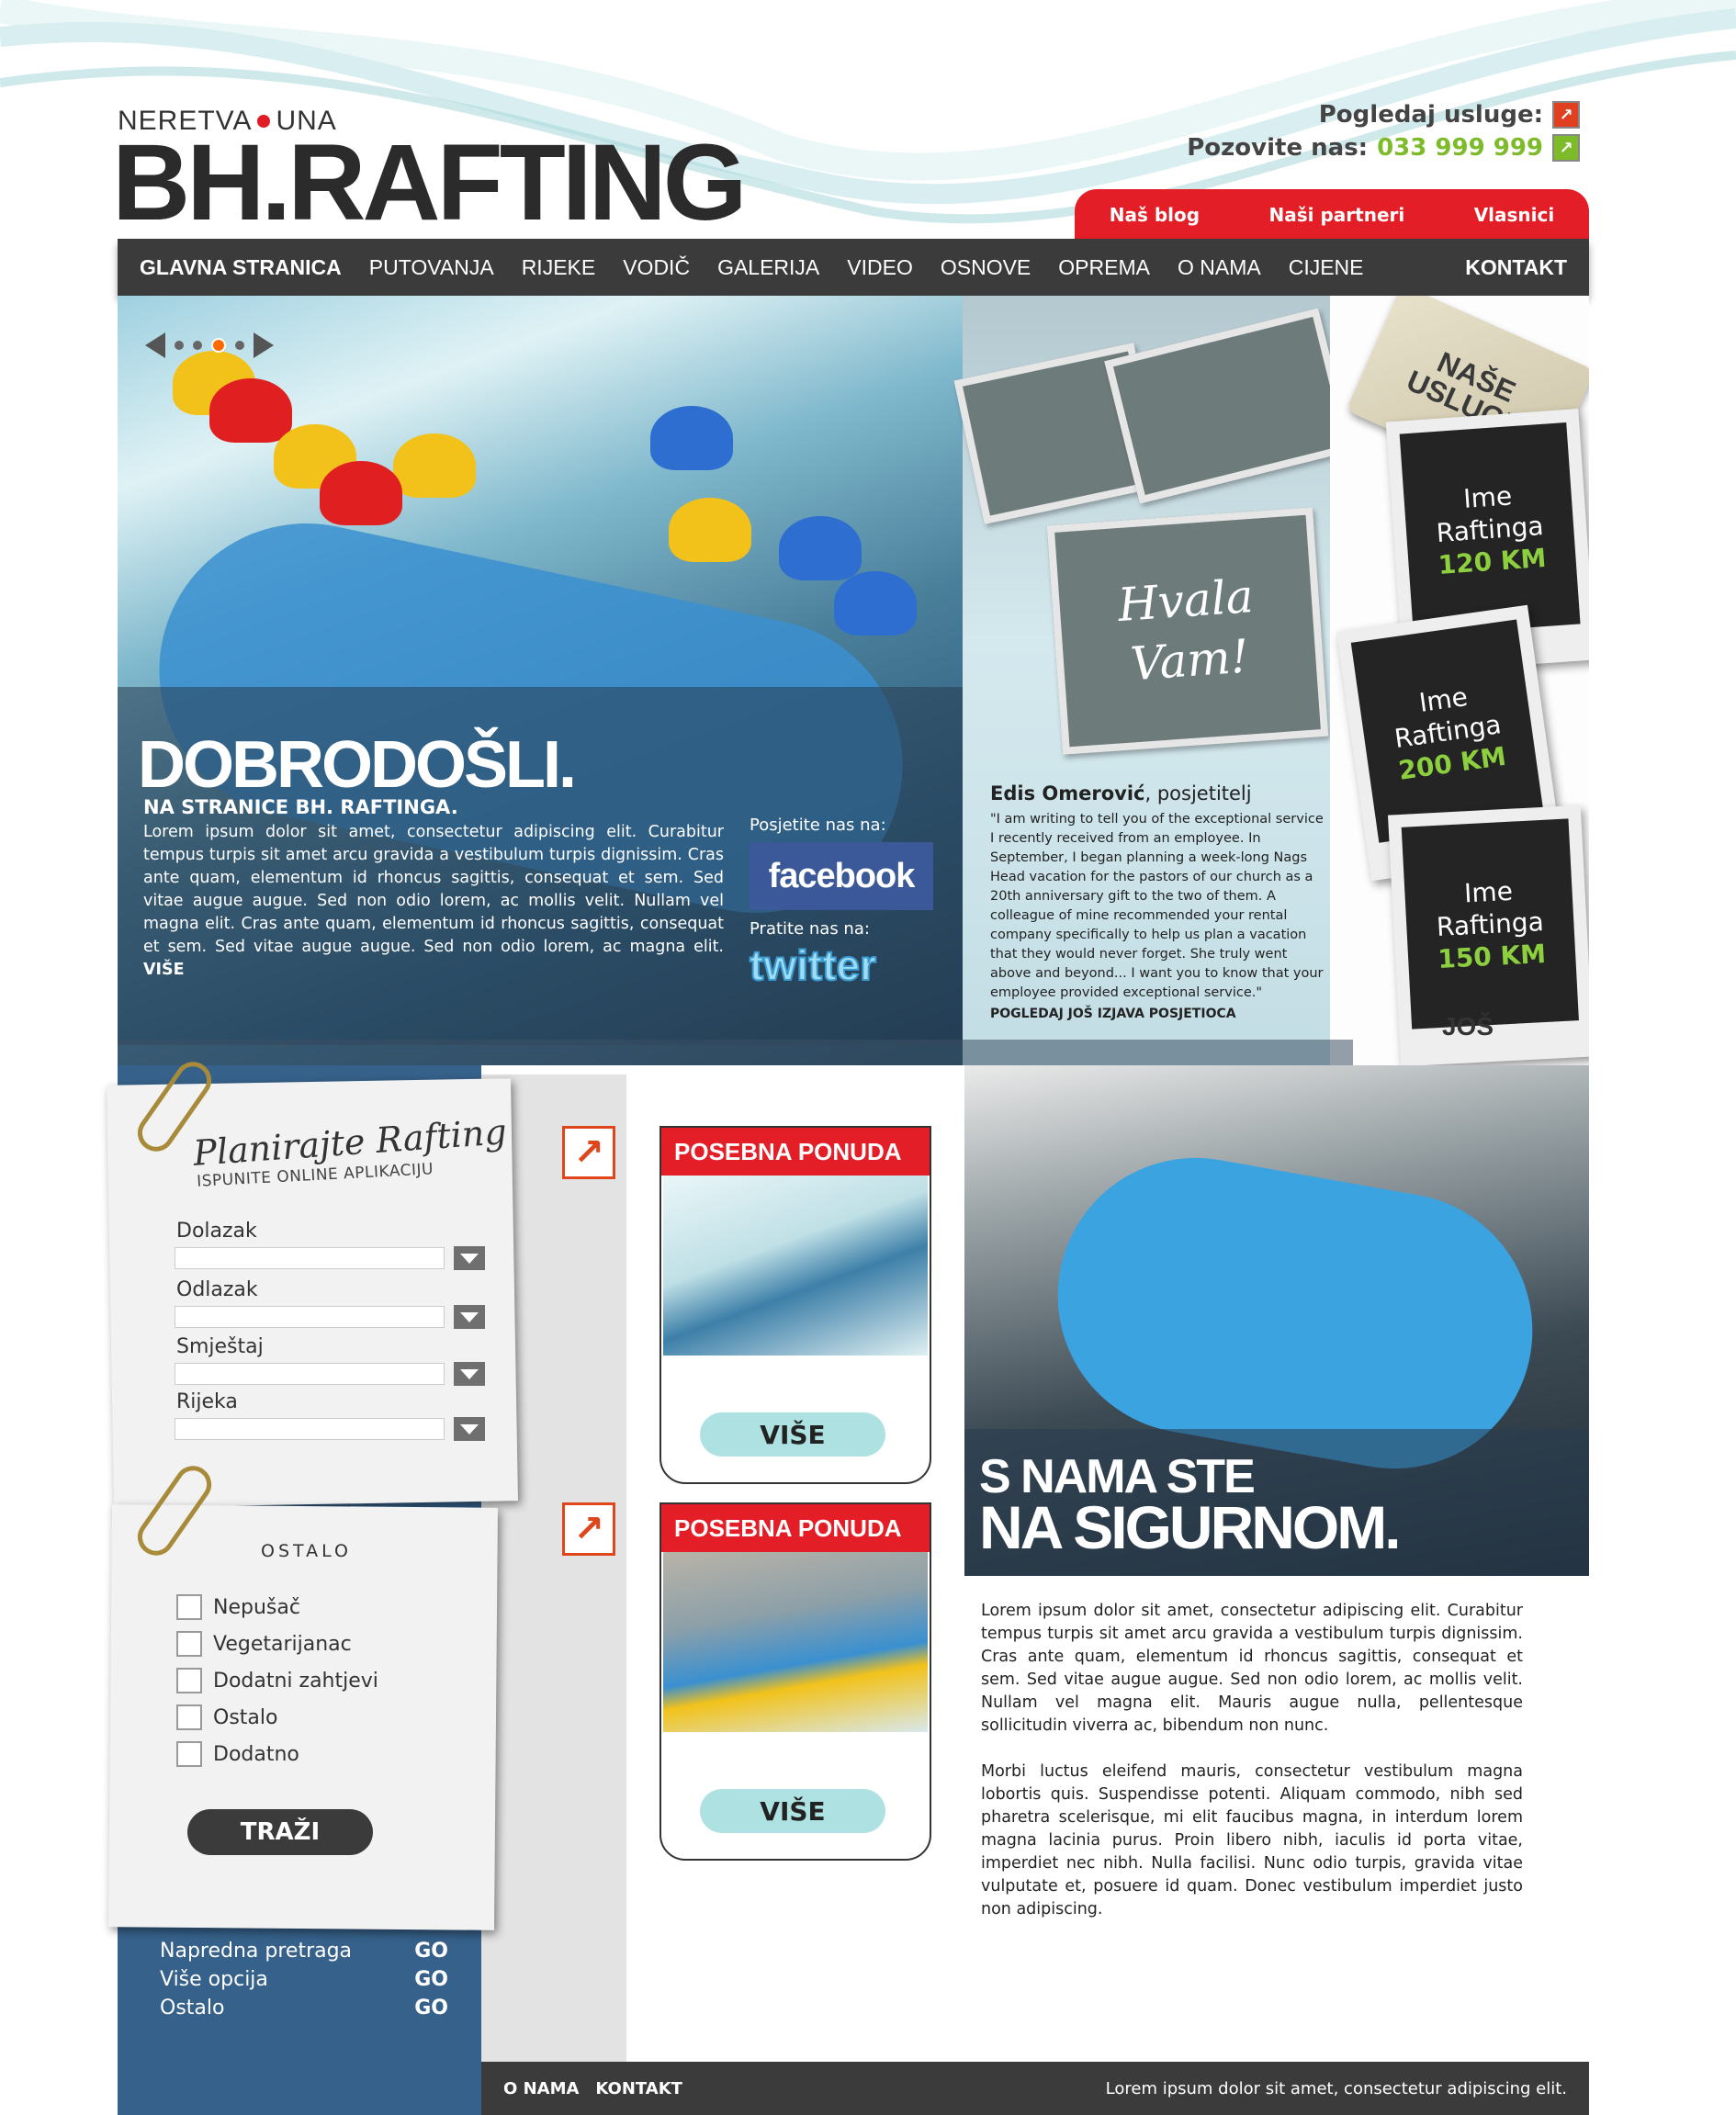 This screenshot has height=2115, width=1736. What do you see at coordinates (307, 1551) in the screenshot?
I see `options-title: OSTALO` at bounding box center [307, 1551].